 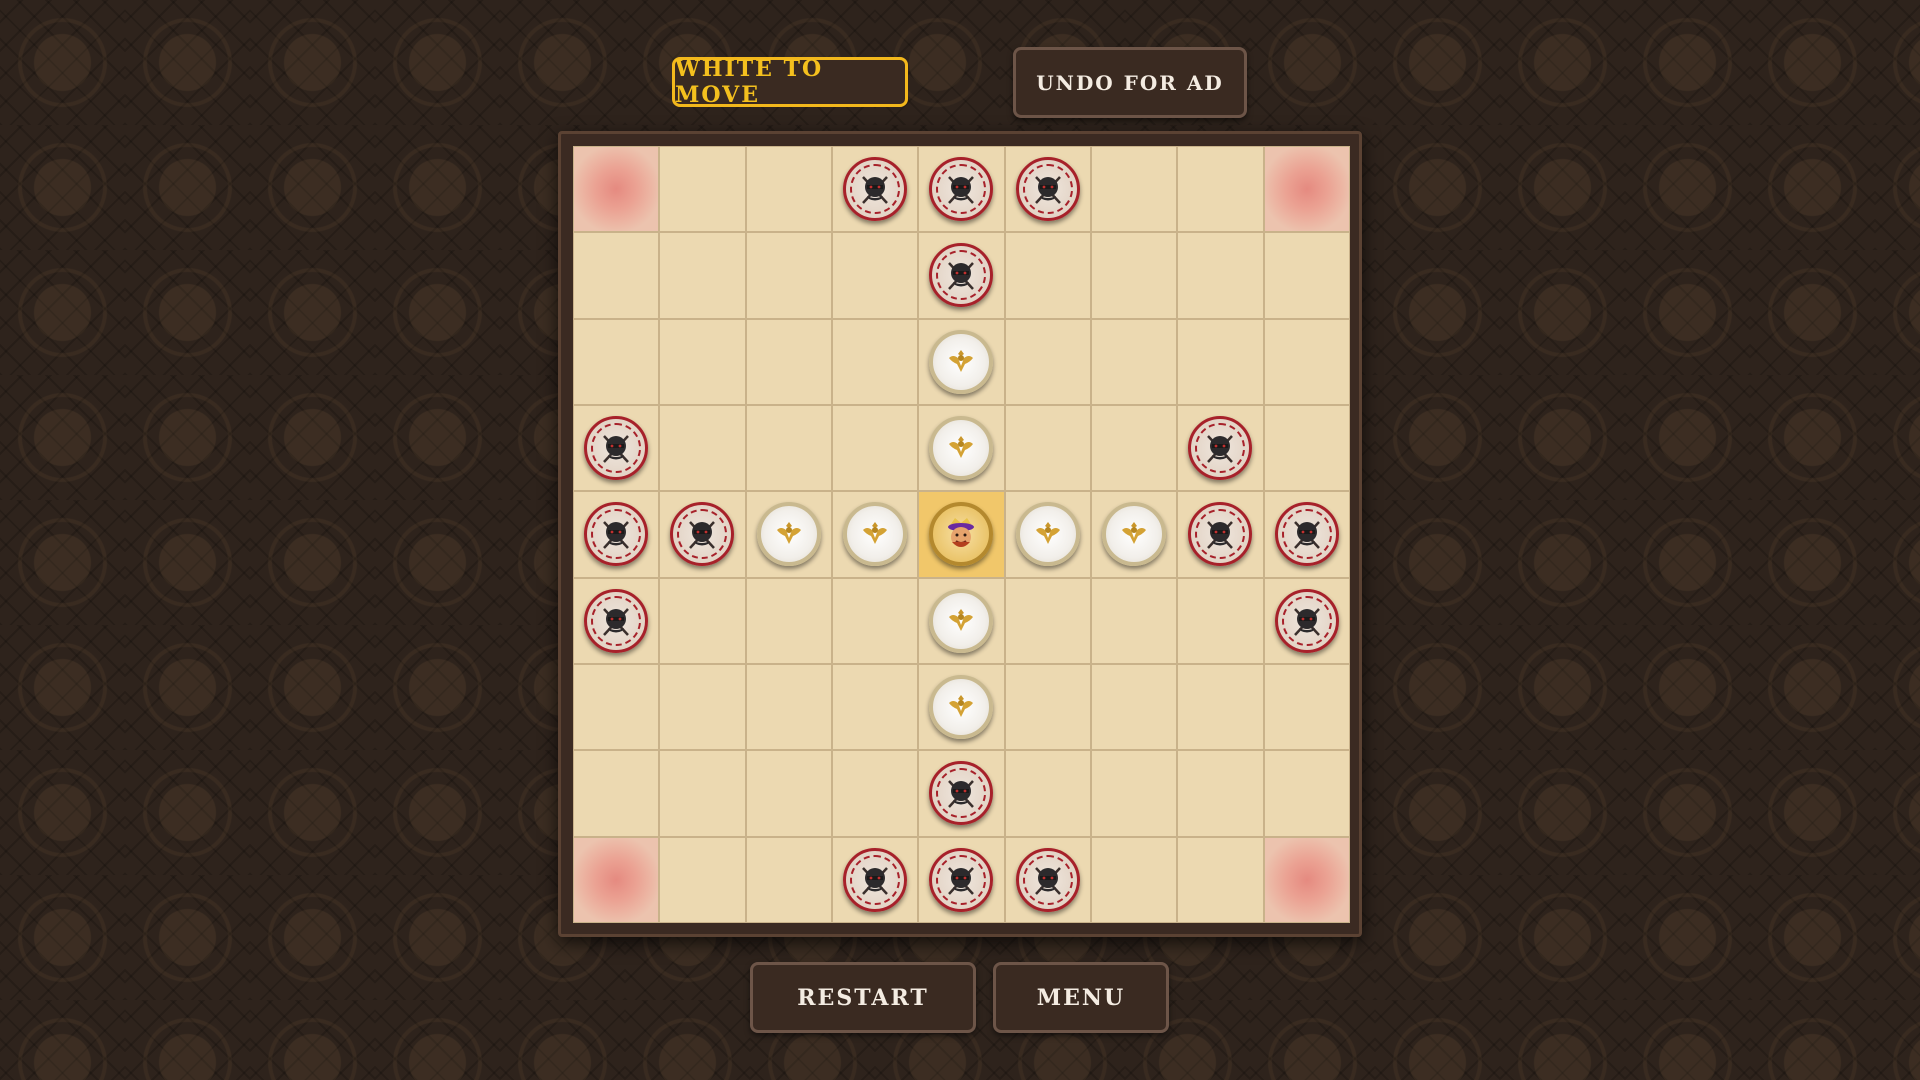 I want to click on throne-cell, so click(x=961, y=534).